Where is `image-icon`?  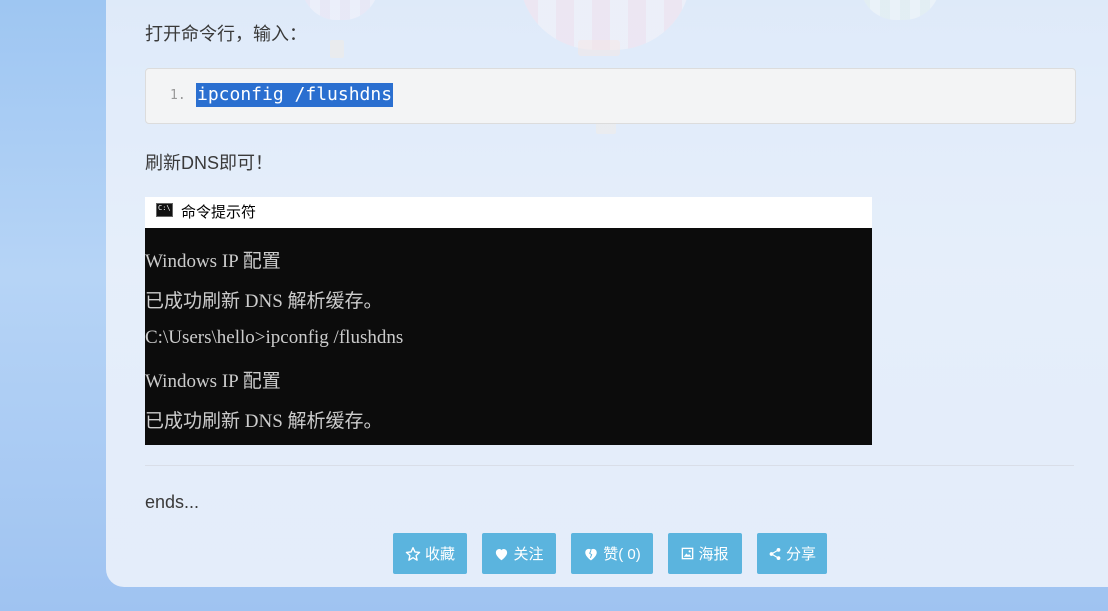
image-icon is located at coordinates (687, 553).